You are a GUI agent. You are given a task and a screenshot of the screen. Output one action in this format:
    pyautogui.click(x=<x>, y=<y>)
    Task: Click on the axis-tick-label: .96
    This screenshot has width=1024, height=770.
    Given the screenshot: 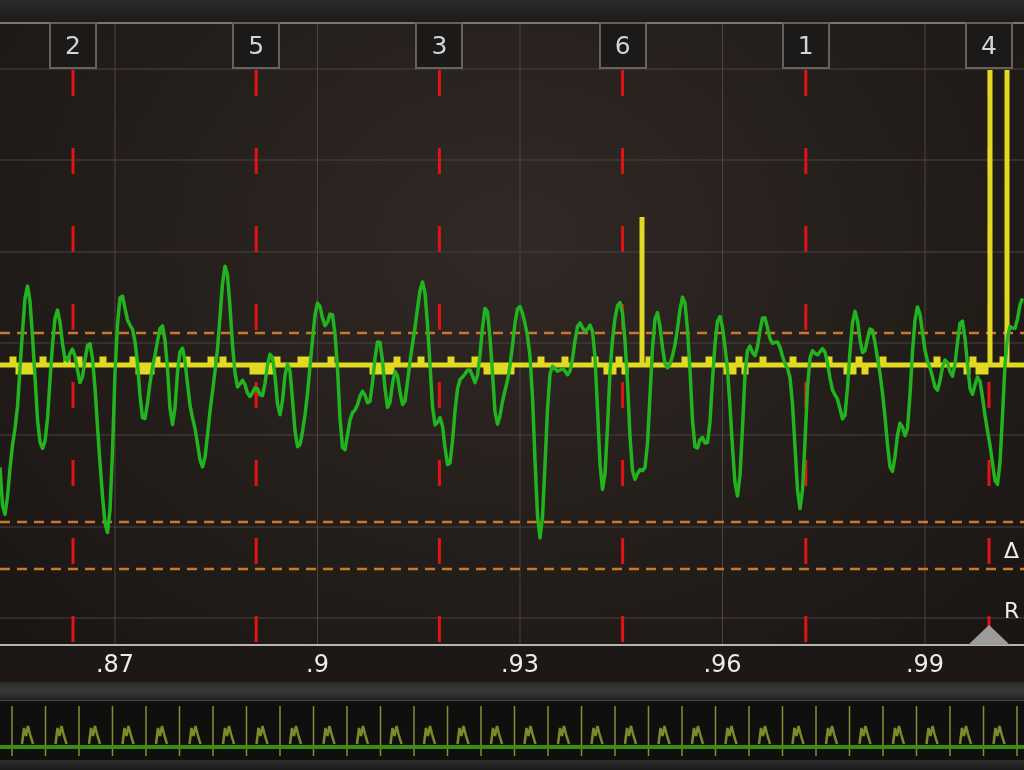 What is the action you would take?
    pyautogui.click(x=722, y=664)
    